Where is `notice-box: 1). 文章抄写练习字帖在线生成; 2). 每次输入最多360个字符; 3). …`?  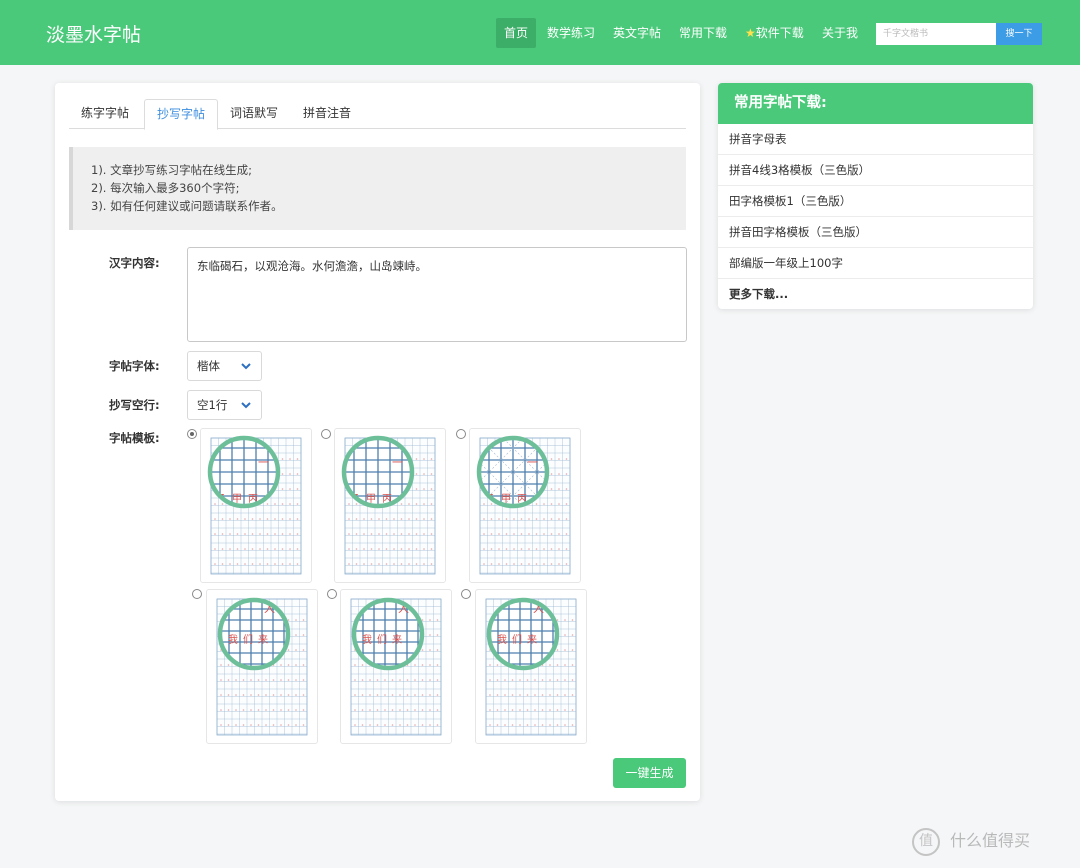 notice-box: 1). 文章抄写练习字帖在线生成; 2). 每次输入最多360个字符; 3). … is located at coordinates (377, 188).